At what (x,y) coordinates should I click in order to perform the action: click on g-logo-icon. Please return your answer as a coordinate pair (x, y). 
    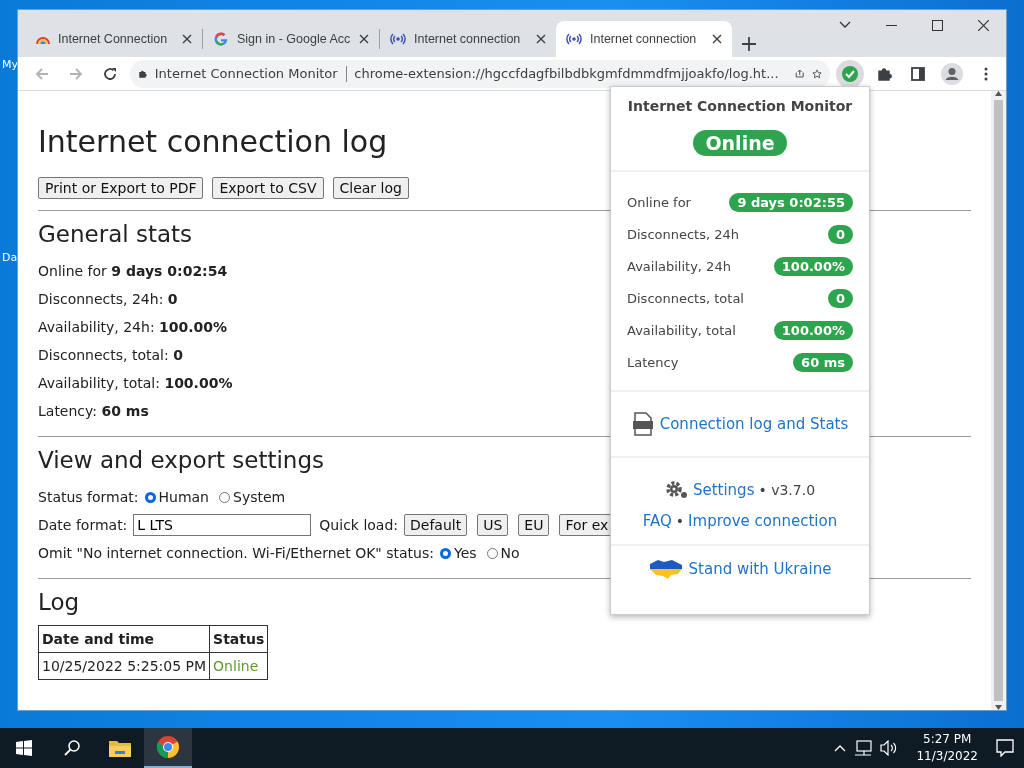
    Looking at the image, I should click on (221, 39).